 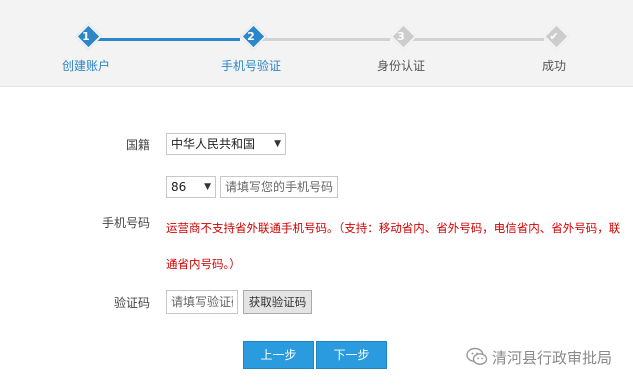 What do you see at coordinates (277, 302) in the screenshot?
I see `get-code-button: 获取验证码` at bounding box center [277, 302].